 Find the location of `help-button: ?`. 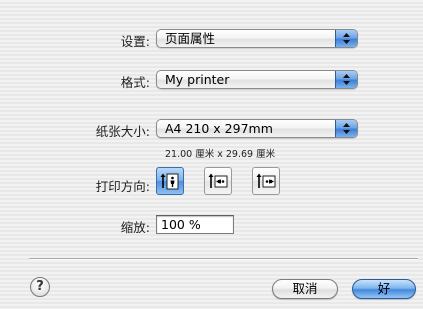

help-button: ? is located at coordinates (40, 287).